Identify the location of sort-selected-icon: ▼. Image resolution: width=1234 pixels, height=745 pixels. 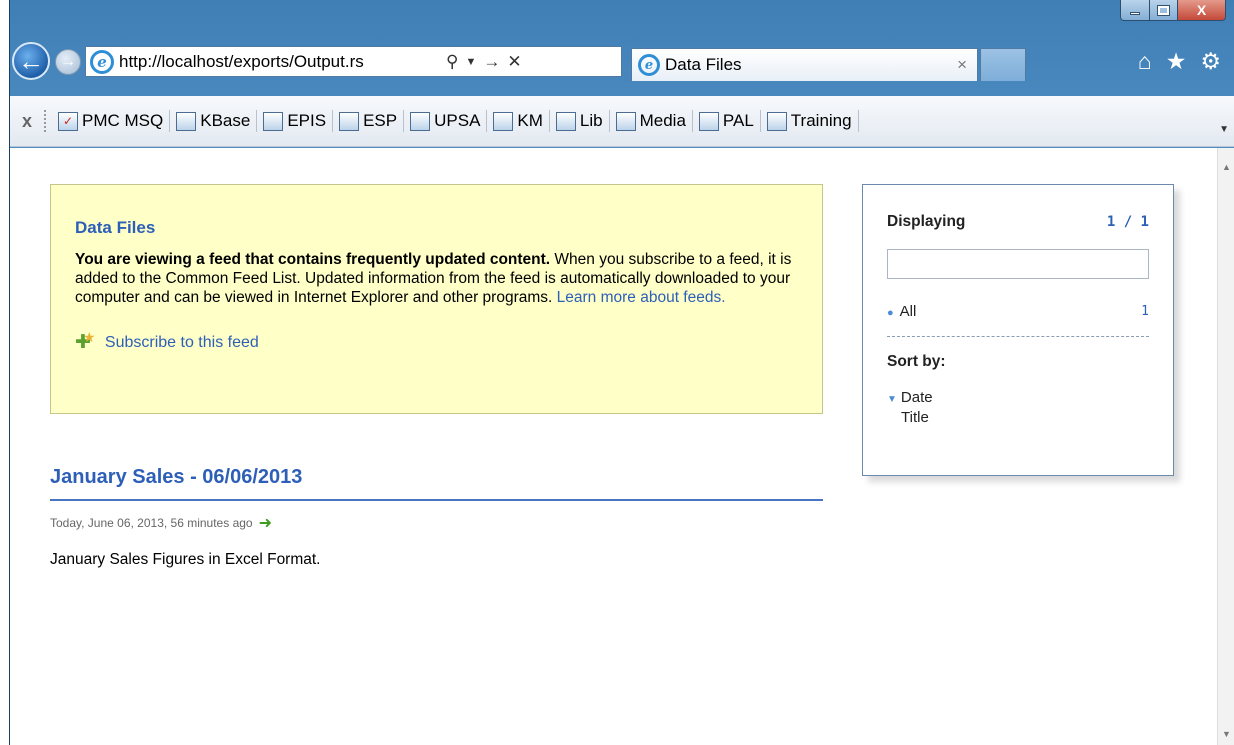
(892, 399).